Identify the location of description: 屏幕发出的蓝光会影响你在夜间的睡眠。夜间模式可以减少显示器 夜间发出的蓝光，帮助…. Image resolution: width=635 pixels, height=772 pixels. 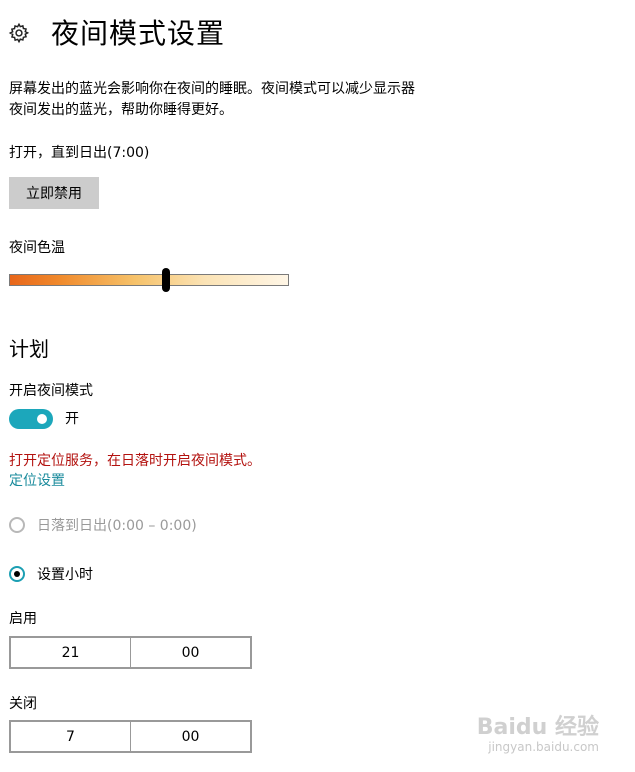
(239, 100).